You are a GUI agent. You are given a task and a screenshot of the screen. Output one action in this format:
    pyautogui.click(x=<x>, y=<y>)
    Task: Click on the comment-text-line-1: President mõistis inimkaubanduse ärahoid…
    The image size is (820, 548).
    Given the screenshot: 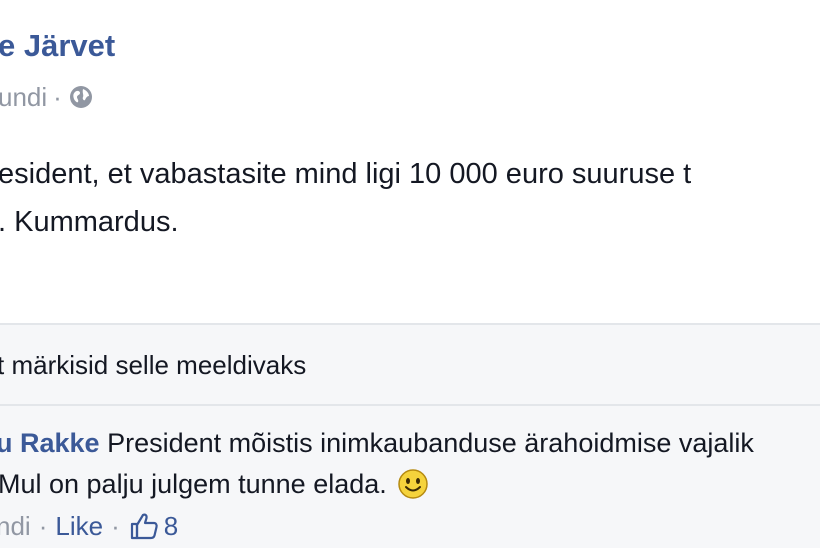 What is the action you would take?
    pyautogui.click(x=430, y=443)
    